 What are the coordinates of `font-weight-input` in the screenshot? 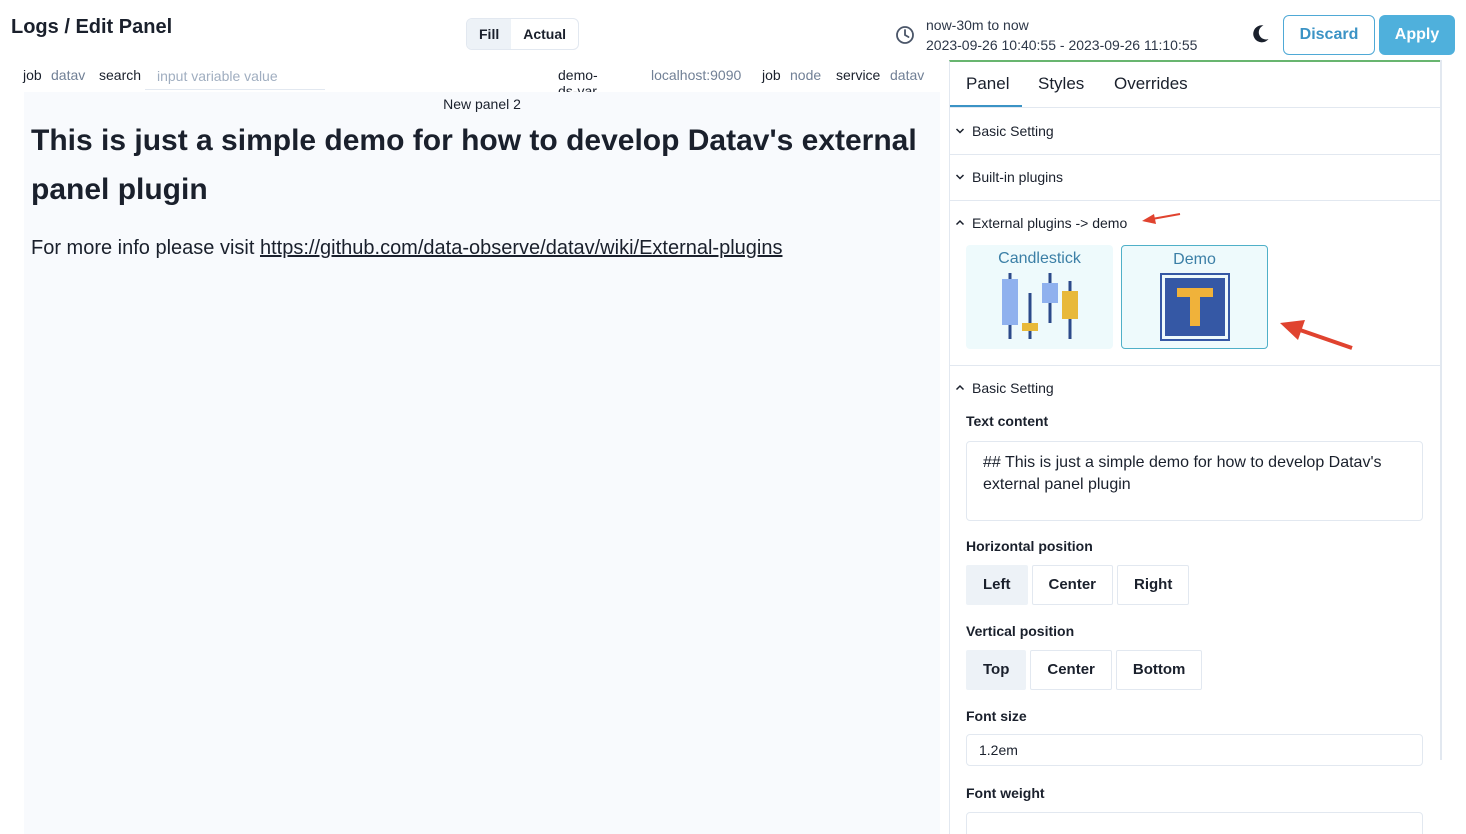 It's located at (1194, 823).